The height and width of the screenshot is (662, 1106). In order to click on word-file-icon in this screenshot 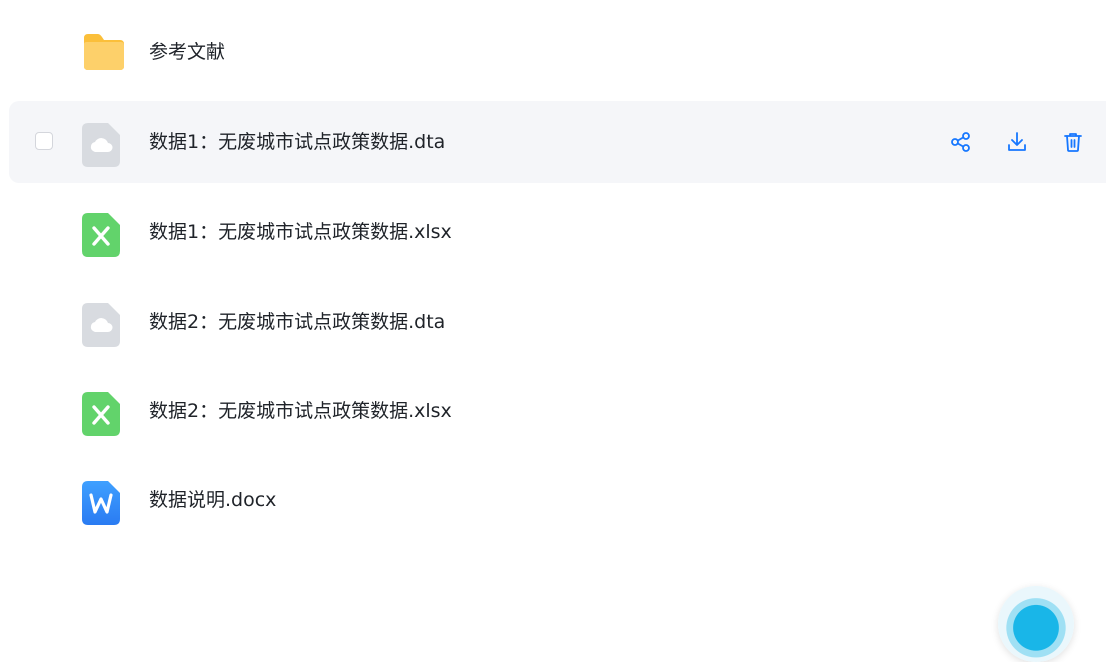, I will do `click(101, 503)`.